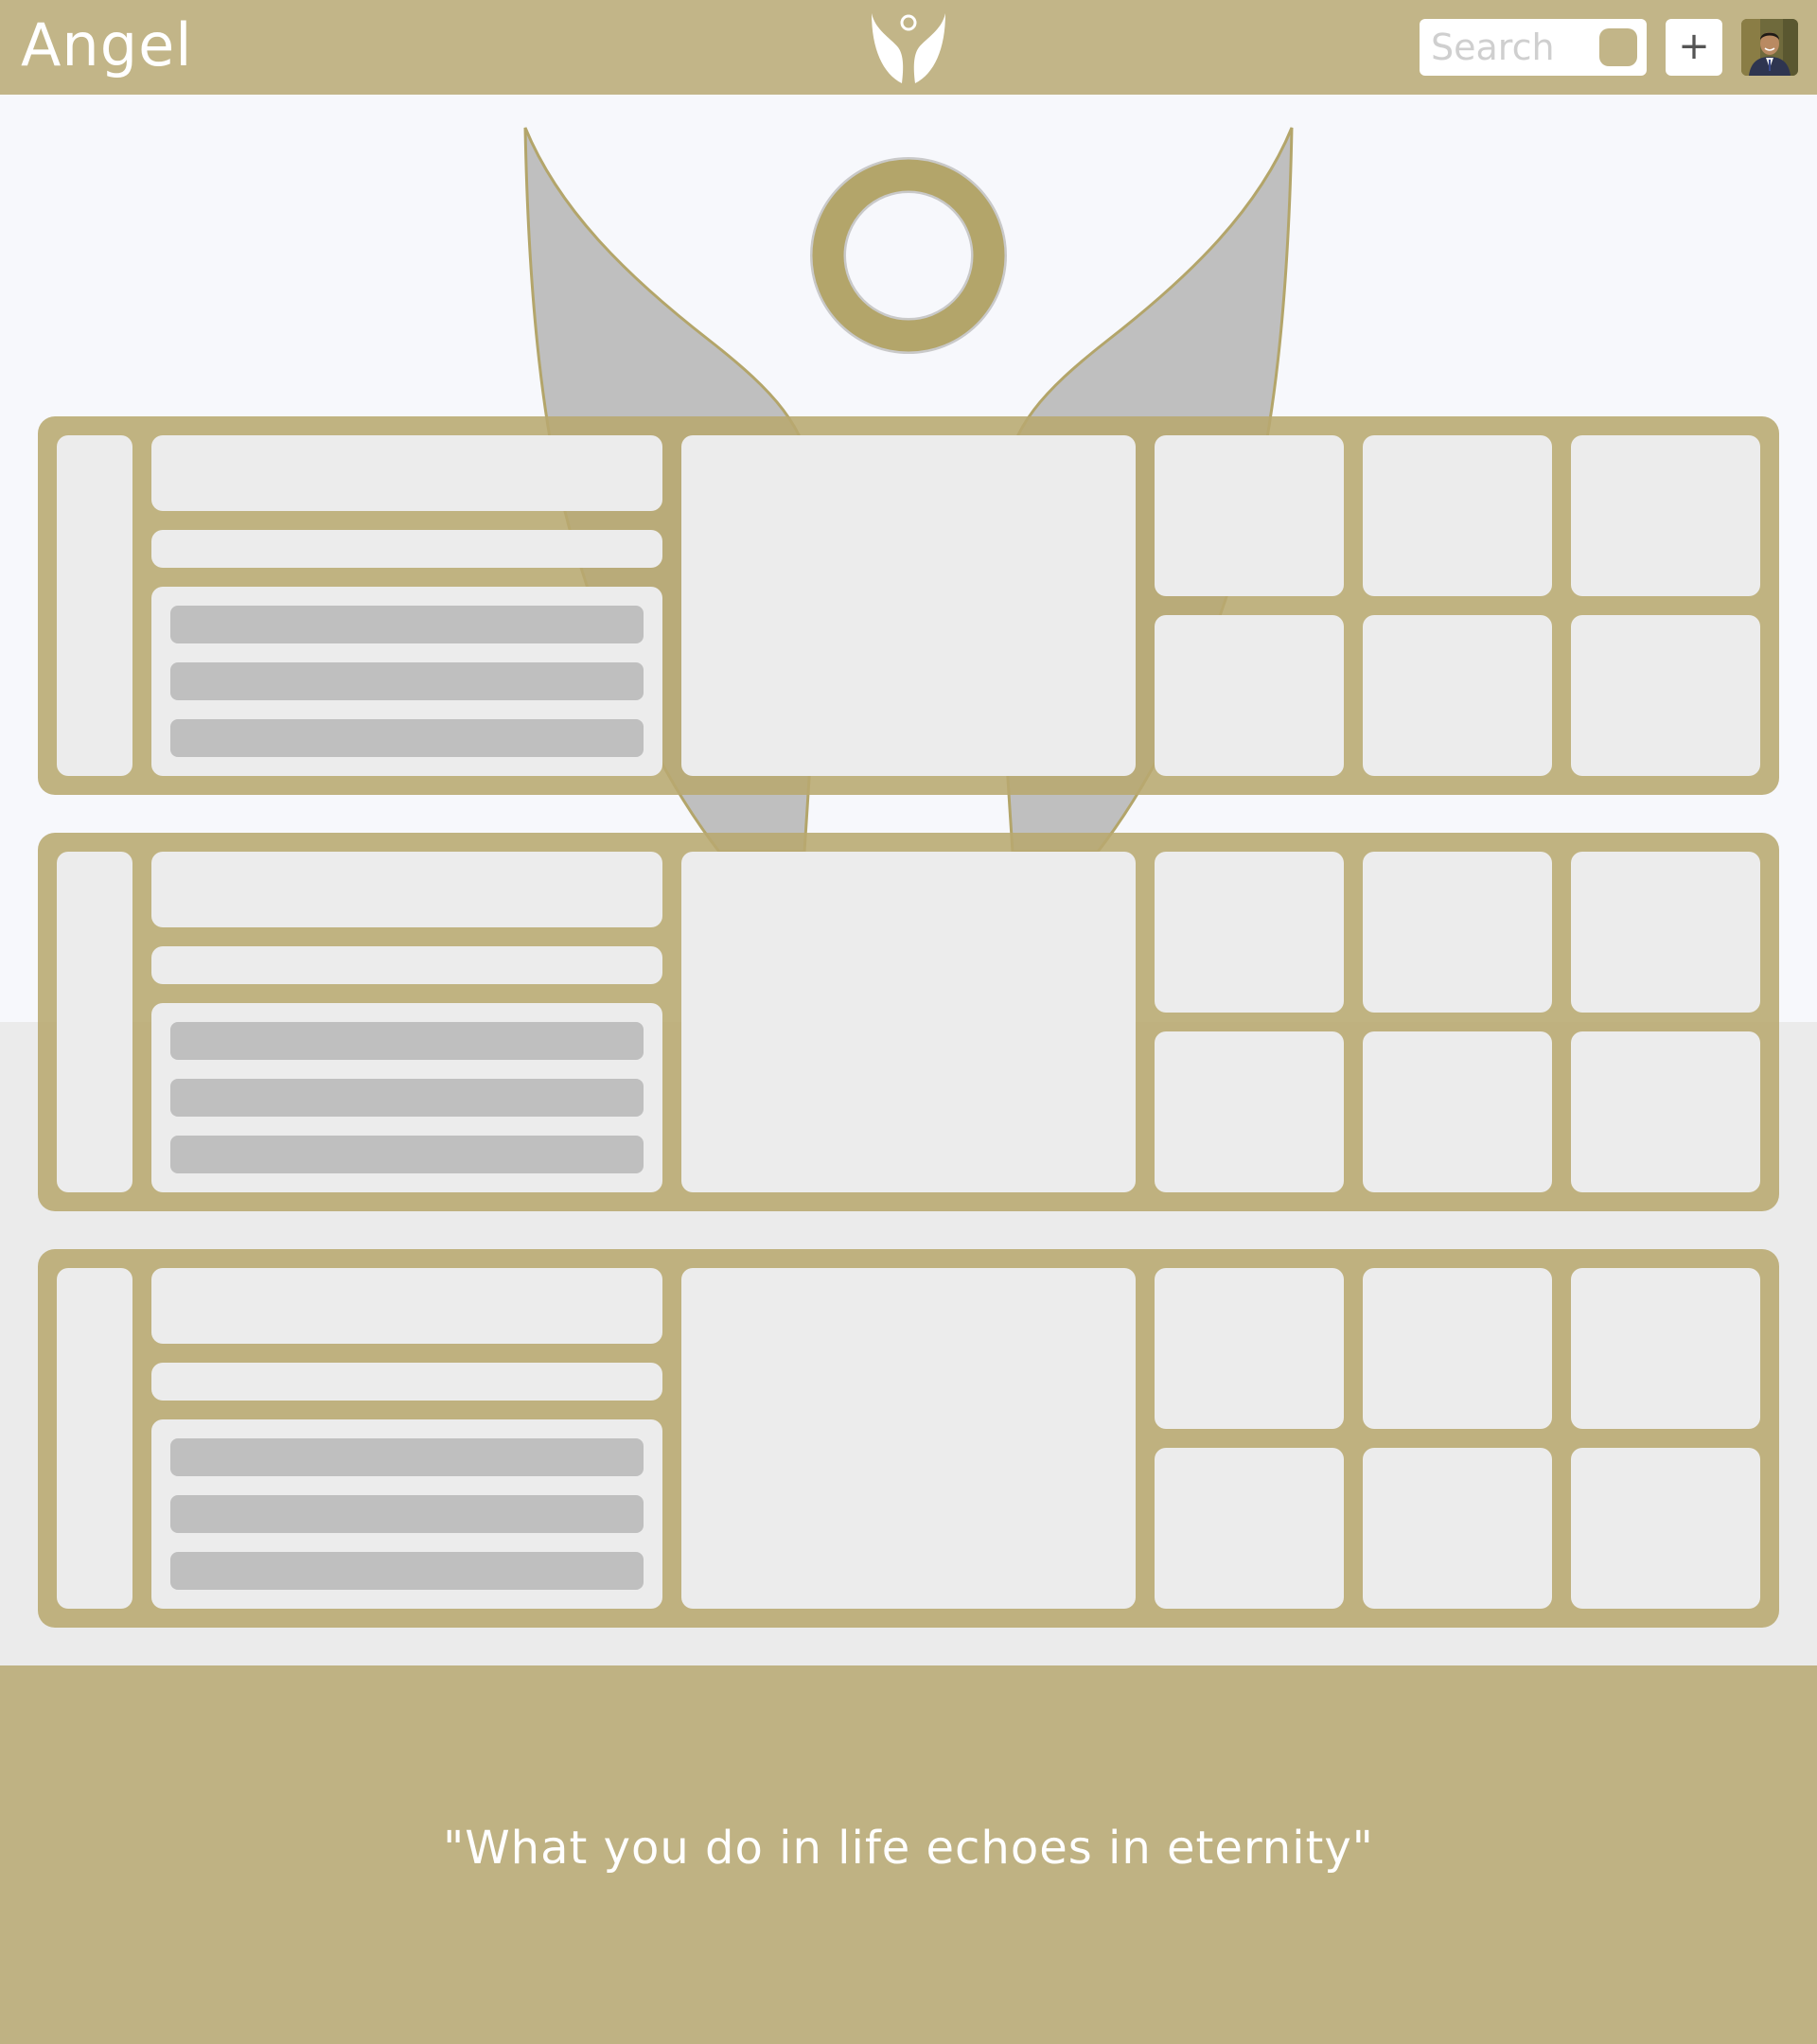  What do you see at coordinates (1618, 47) in the screenshot?
I see `search-toggle-button` at bounding box center [1618, 47].